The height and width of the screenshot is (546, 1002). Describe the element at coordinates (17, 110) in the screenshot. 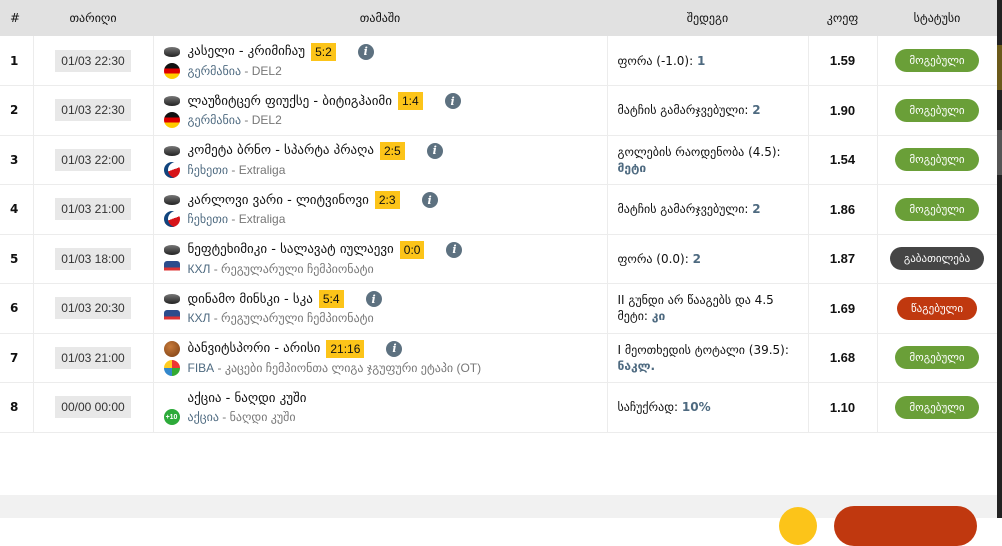

I see `row-number: 2` at that location.